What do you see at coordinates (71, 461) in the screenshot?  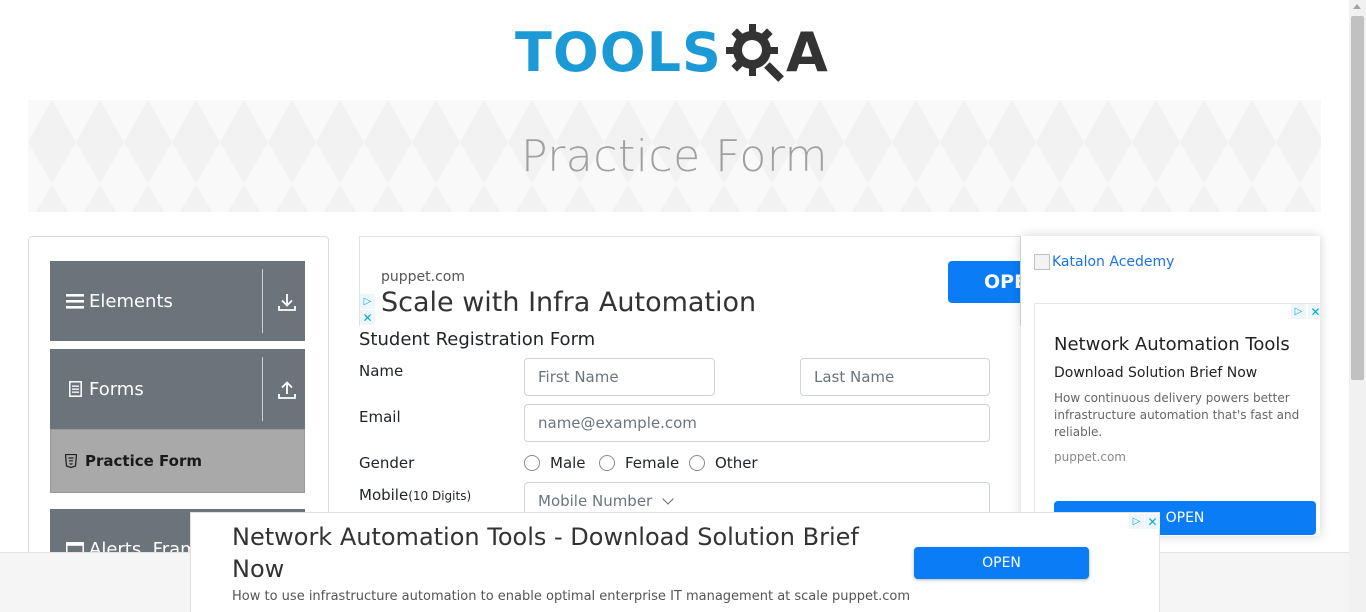 I see `html5-shield-icon` at bounding box center [71, 461].